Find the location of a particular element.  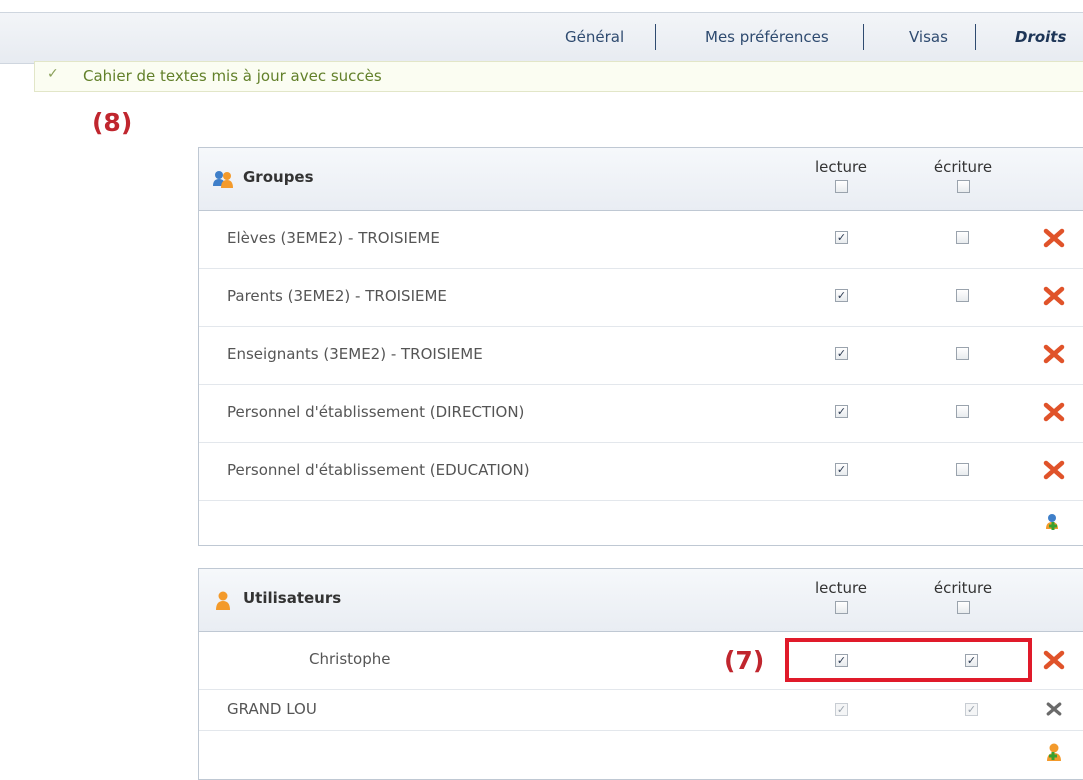

annotation-7: (7) is located at coordinates (744, 660).